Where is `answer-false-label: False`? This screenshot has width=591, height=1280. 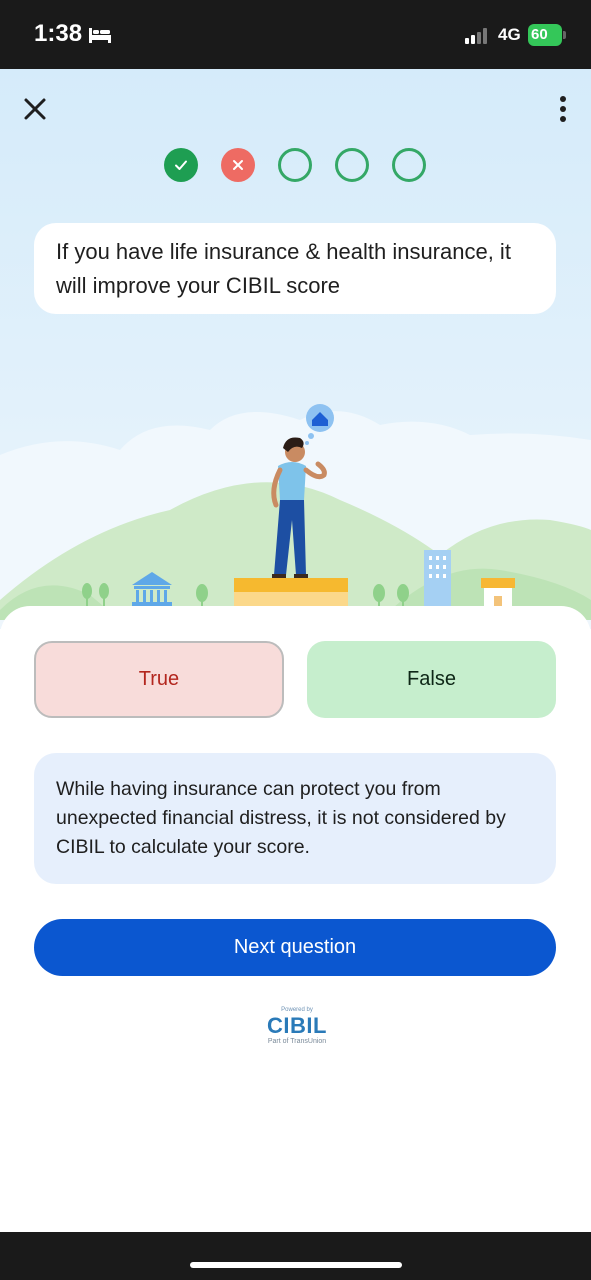
answer-false-label: False is located at coordinates (431, 679).